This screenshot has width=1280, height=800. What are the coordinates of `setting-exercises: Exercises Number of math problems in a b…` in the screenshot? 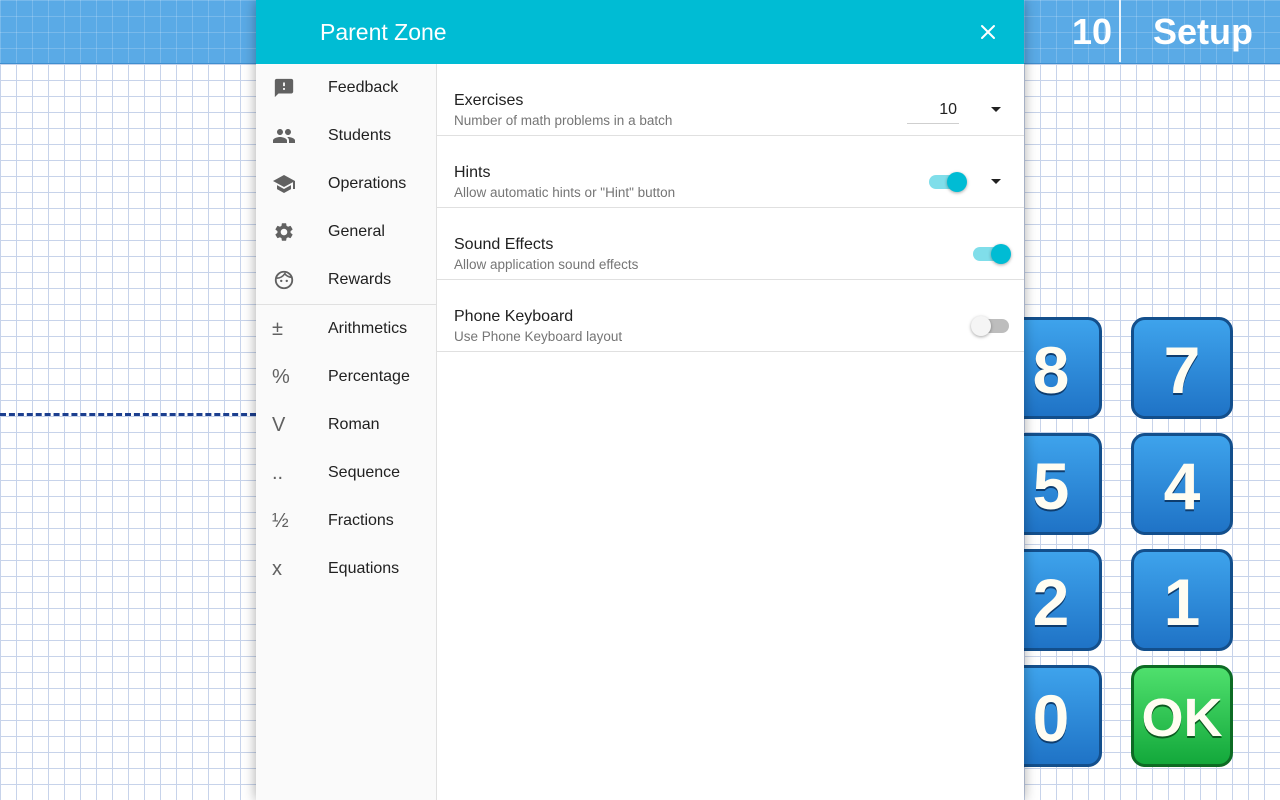 It's located at (730, 100).